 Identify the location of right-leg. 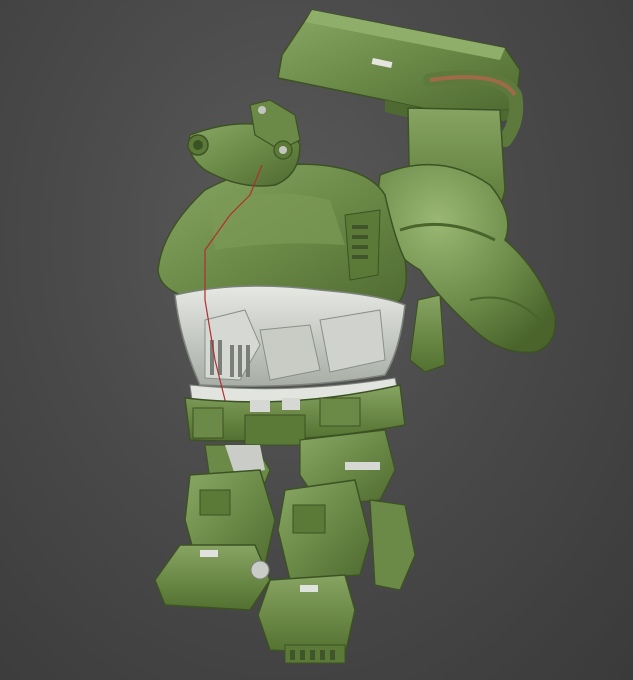
(336, 571).